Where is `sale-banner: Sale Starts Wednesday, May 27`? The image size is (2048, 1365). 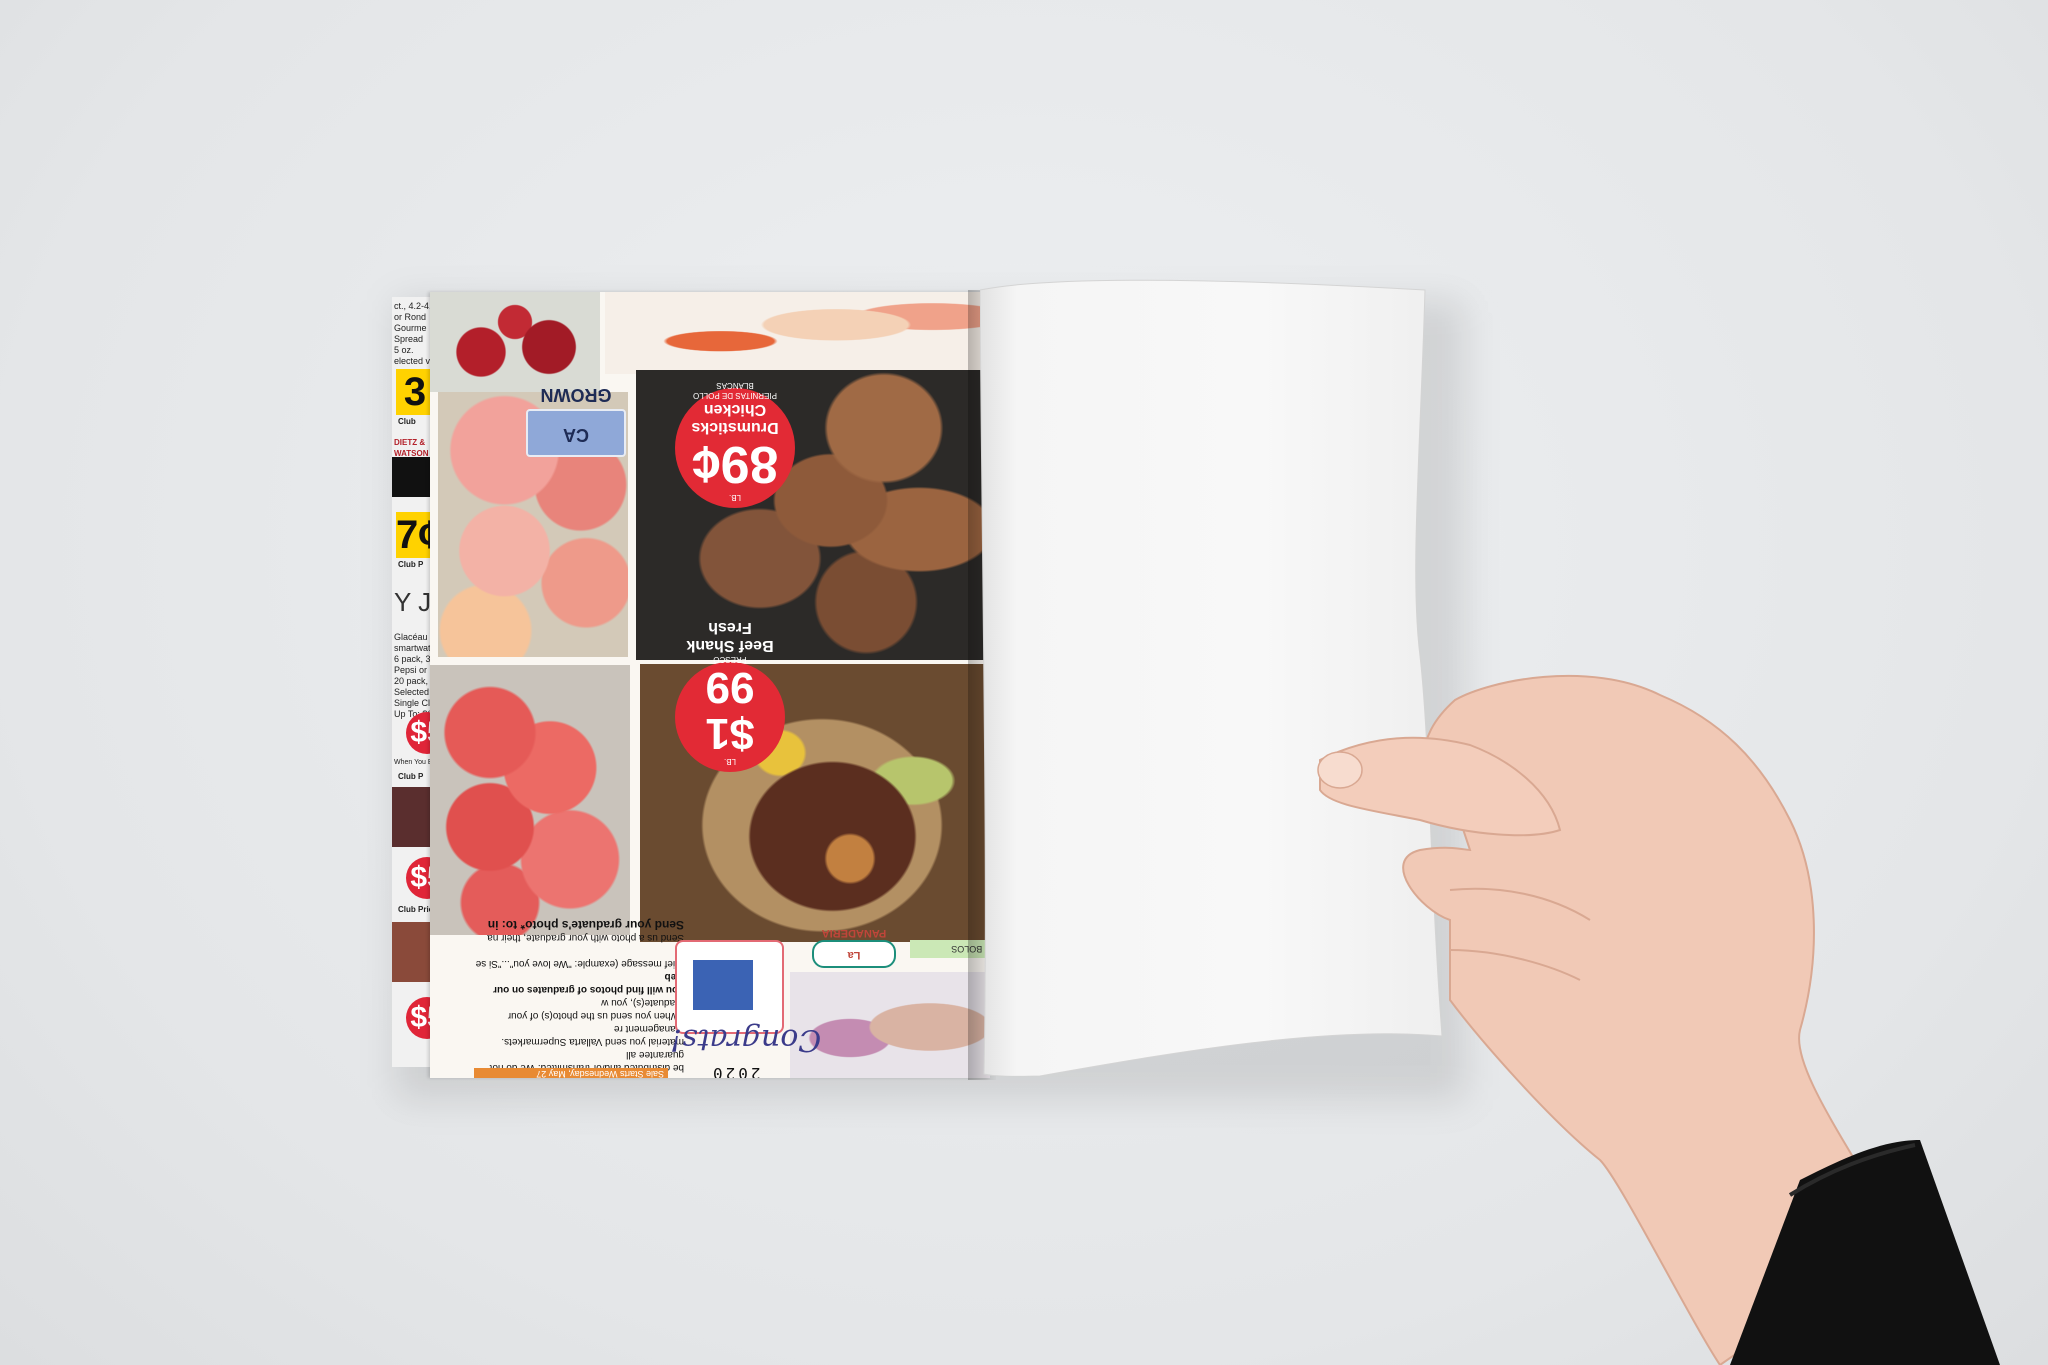
sale-banner: Sale Starts Wednesday, May 27 is located at coordinates (571, 1073).